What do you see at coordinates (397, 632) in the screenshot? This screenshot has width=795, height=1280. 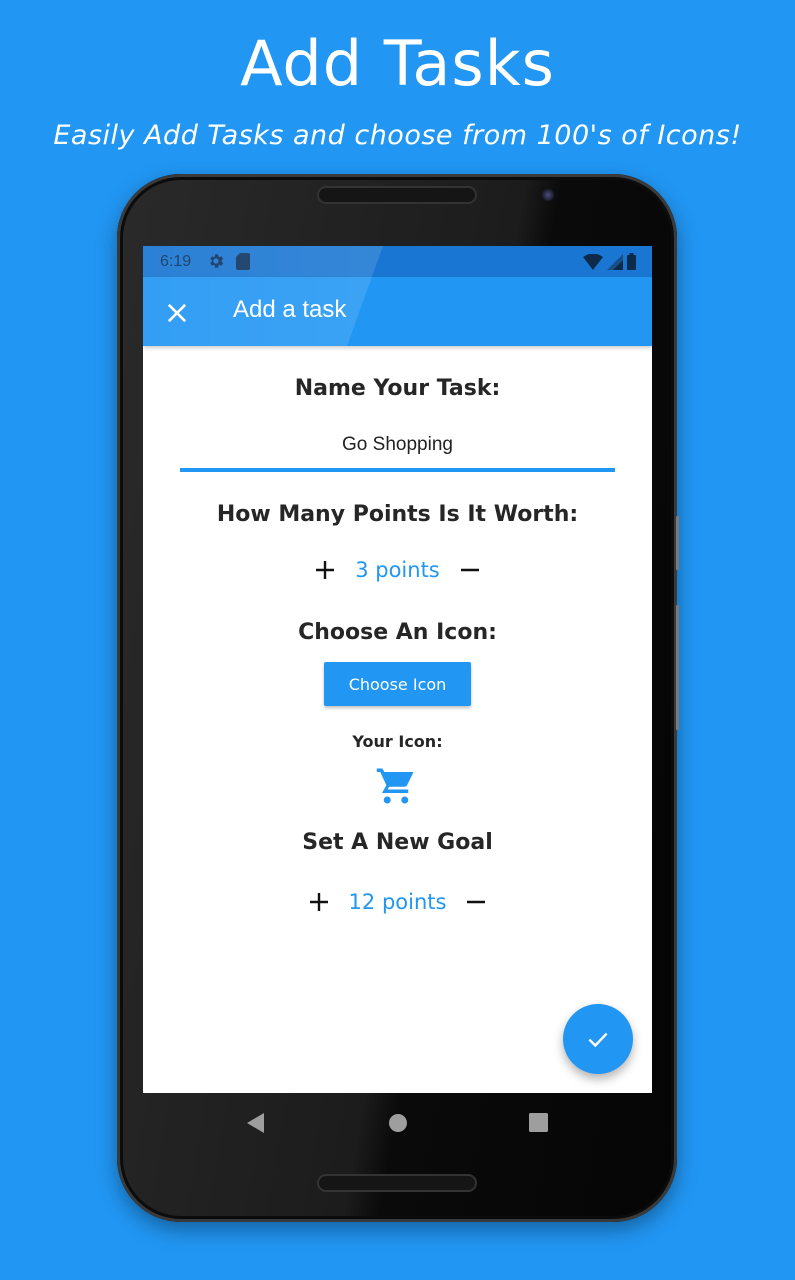 I see `icon-heading: Choose An Icon:` at bounding box center [397, 632].